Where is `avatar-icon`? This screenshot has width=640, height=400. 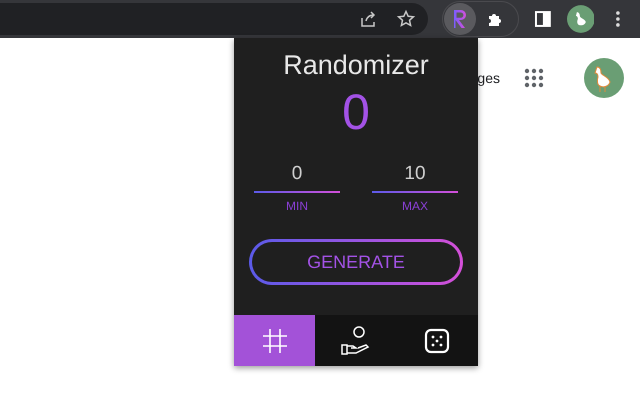
avatar-icon is located at coordinates (580, 19).